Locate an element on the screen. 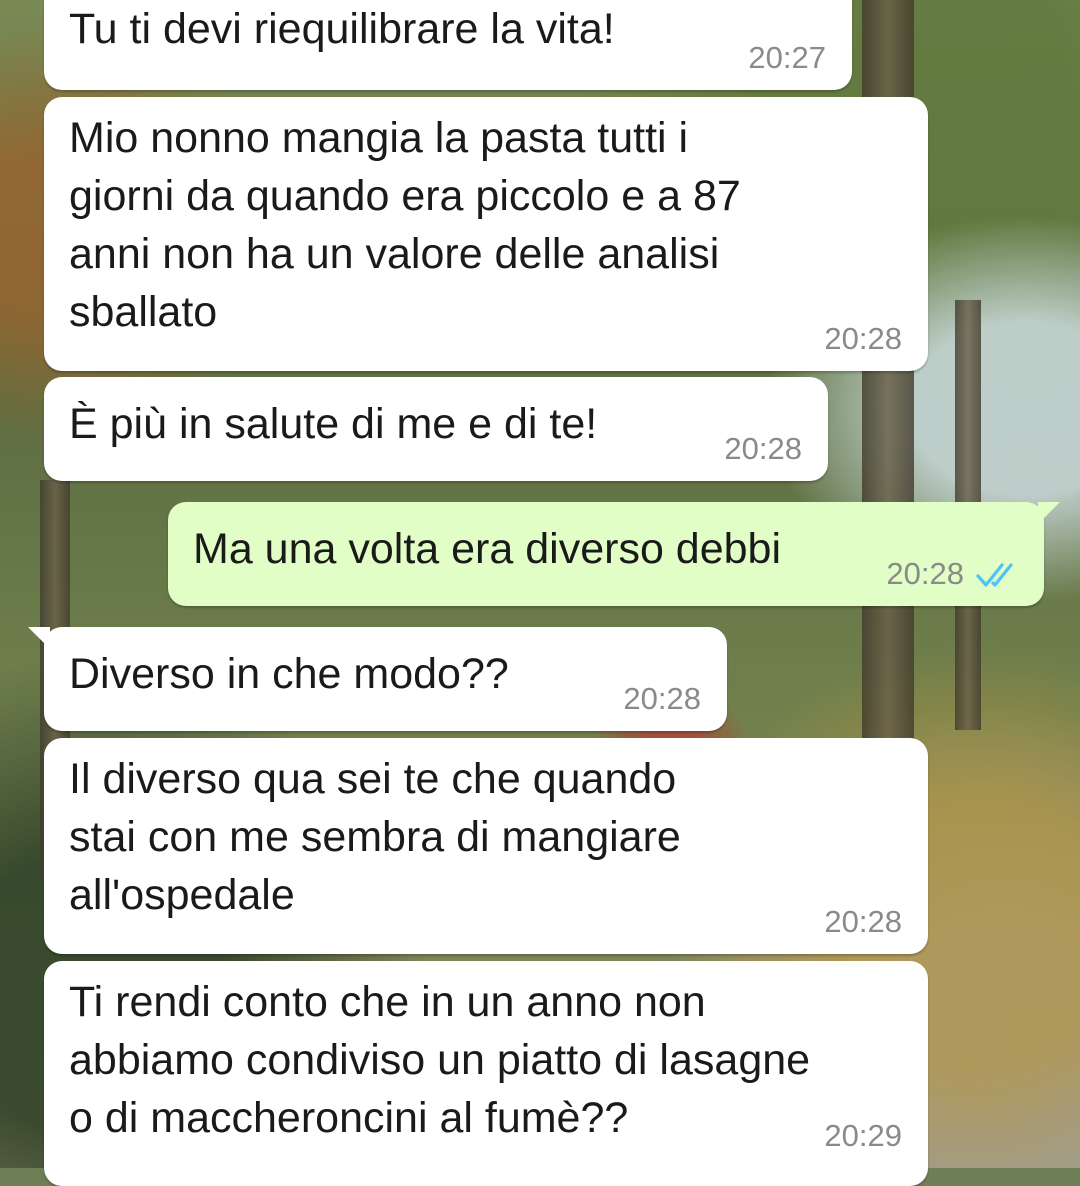 The height and width of the screenshot is (1186, 1080). message-timestamp: 20:27 is located at coordinates (787, 57).